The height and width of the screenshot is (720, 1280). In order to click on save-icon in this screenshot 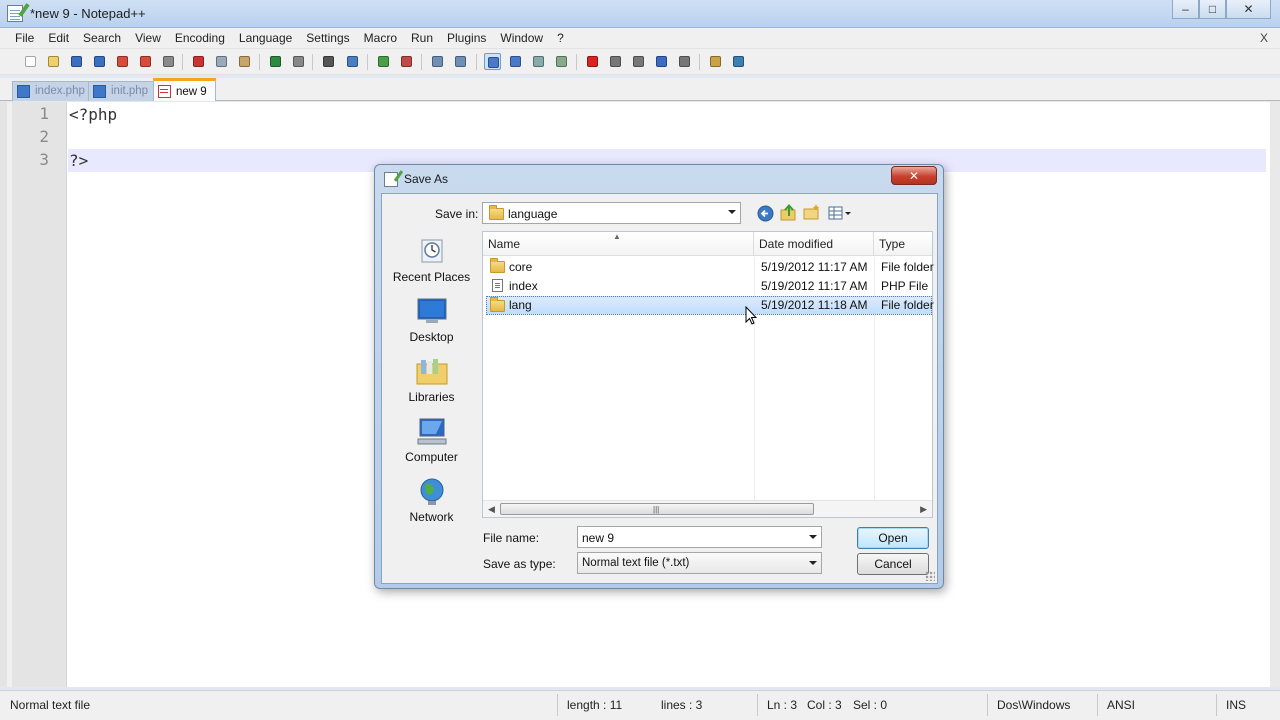, I will do `click(76, 61)`.